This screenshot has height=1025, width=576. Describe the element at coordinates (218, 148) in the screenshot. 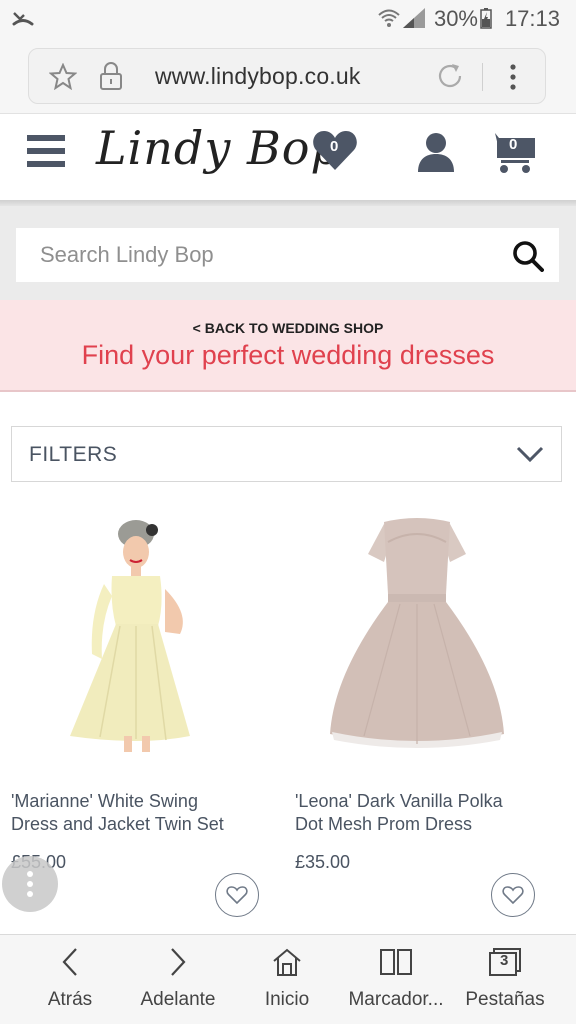

I see `site-logo: Lindy Bop` at that location.